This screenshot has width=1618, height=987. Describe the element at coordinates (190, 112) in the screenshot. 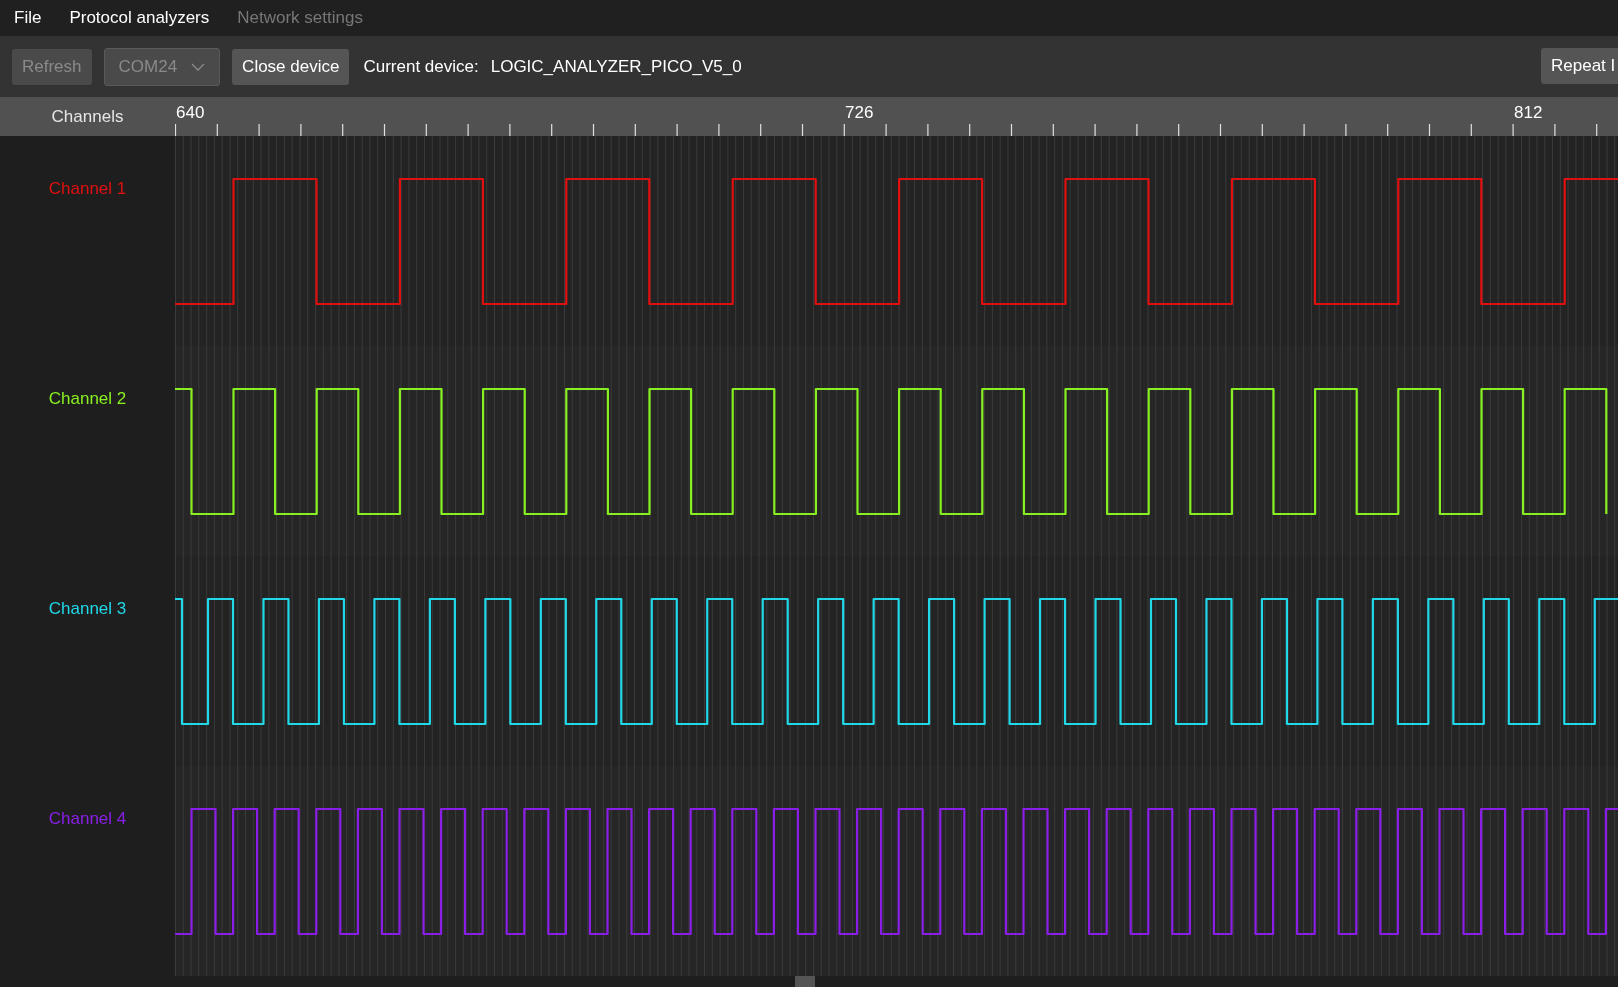

I see `ruler-label: 640` at that location.